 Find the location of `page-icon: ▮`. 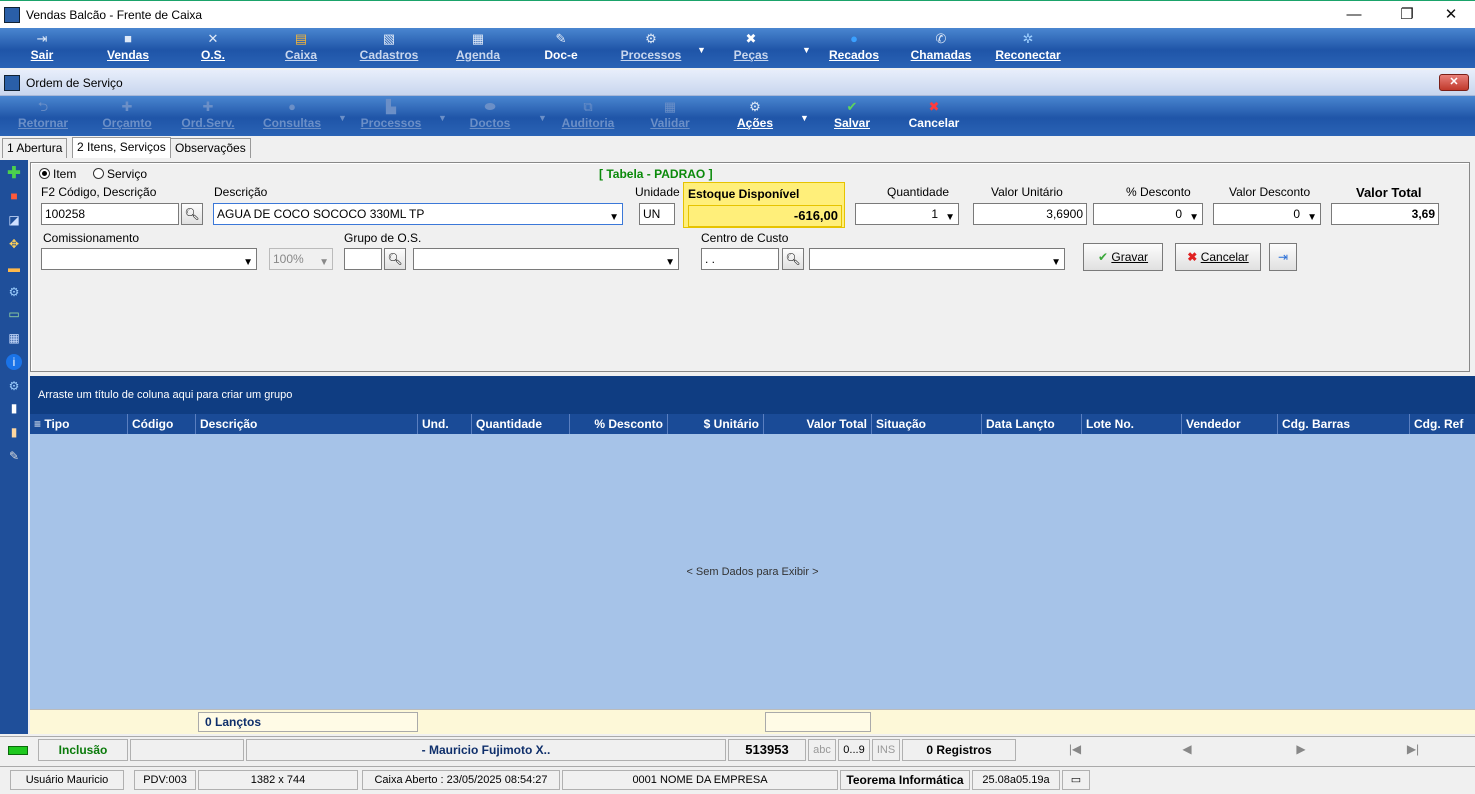

page-icon: ▮ is located at coordinates (14, 408).